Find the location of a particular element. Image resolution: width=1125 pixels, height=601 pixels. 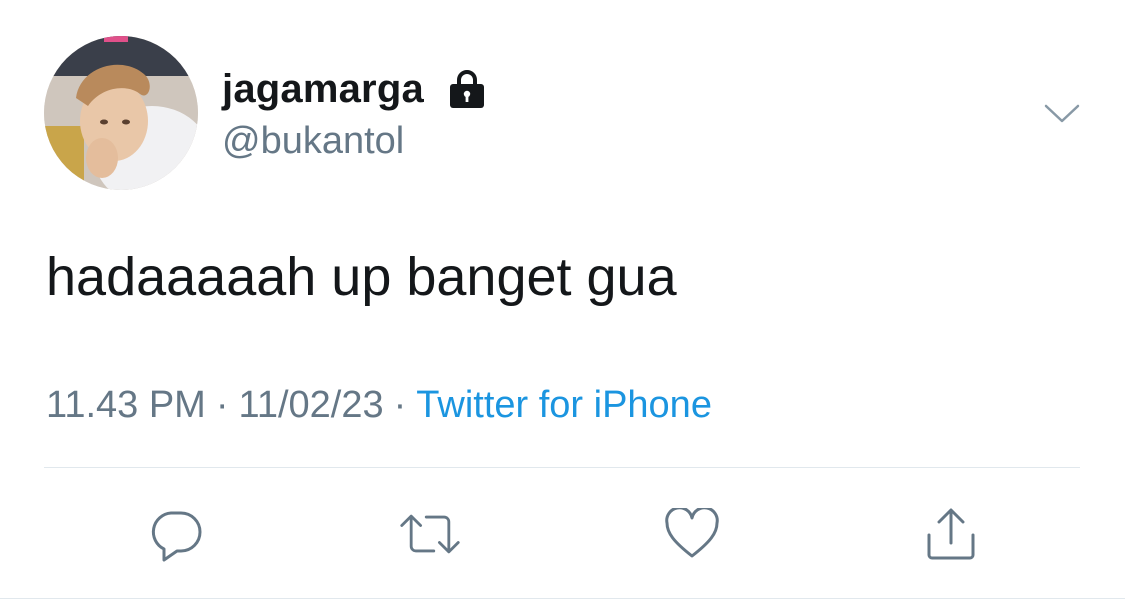

share-icon is located at coordinates (951, 534).